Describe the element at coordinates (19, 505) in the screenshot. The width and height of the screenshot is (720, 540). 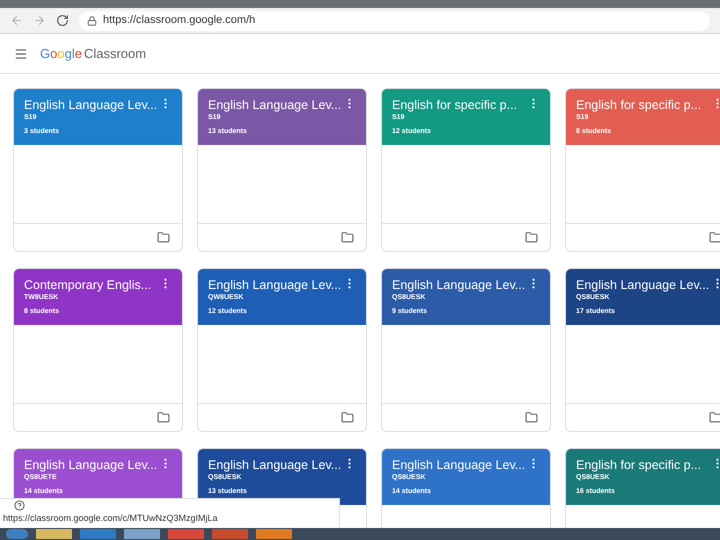
I see `help-icon` at that location.